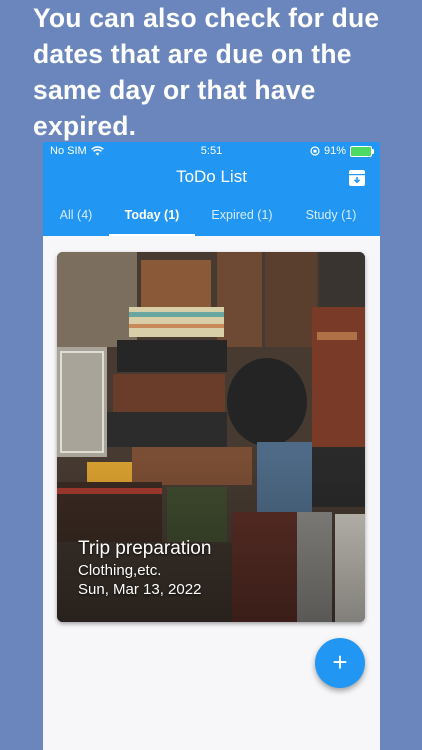 Image resolution: width=422 pixels, height=750 pixels. Describe the element at coordinates (152, 218) in the screenshot. I see `tab-today: Today (1)` at that location.